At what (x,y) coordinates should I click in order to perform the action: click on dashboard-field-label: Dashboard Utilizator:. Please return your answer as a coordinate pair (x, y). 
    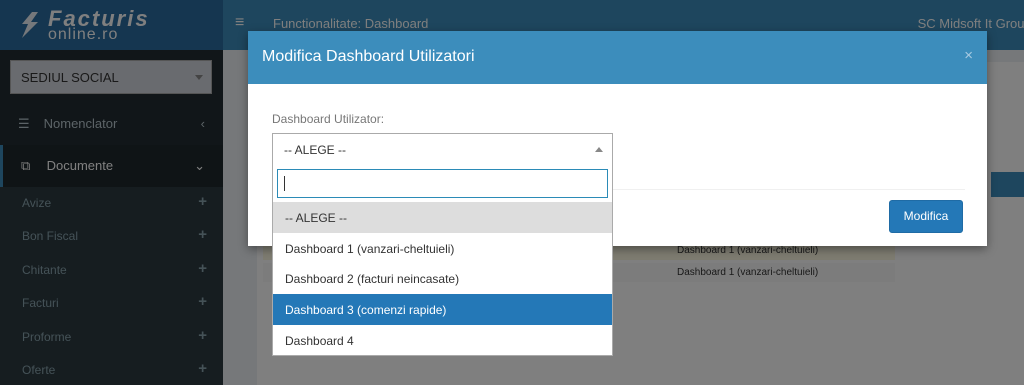
    Looking at the image, I should click on (328, 119).